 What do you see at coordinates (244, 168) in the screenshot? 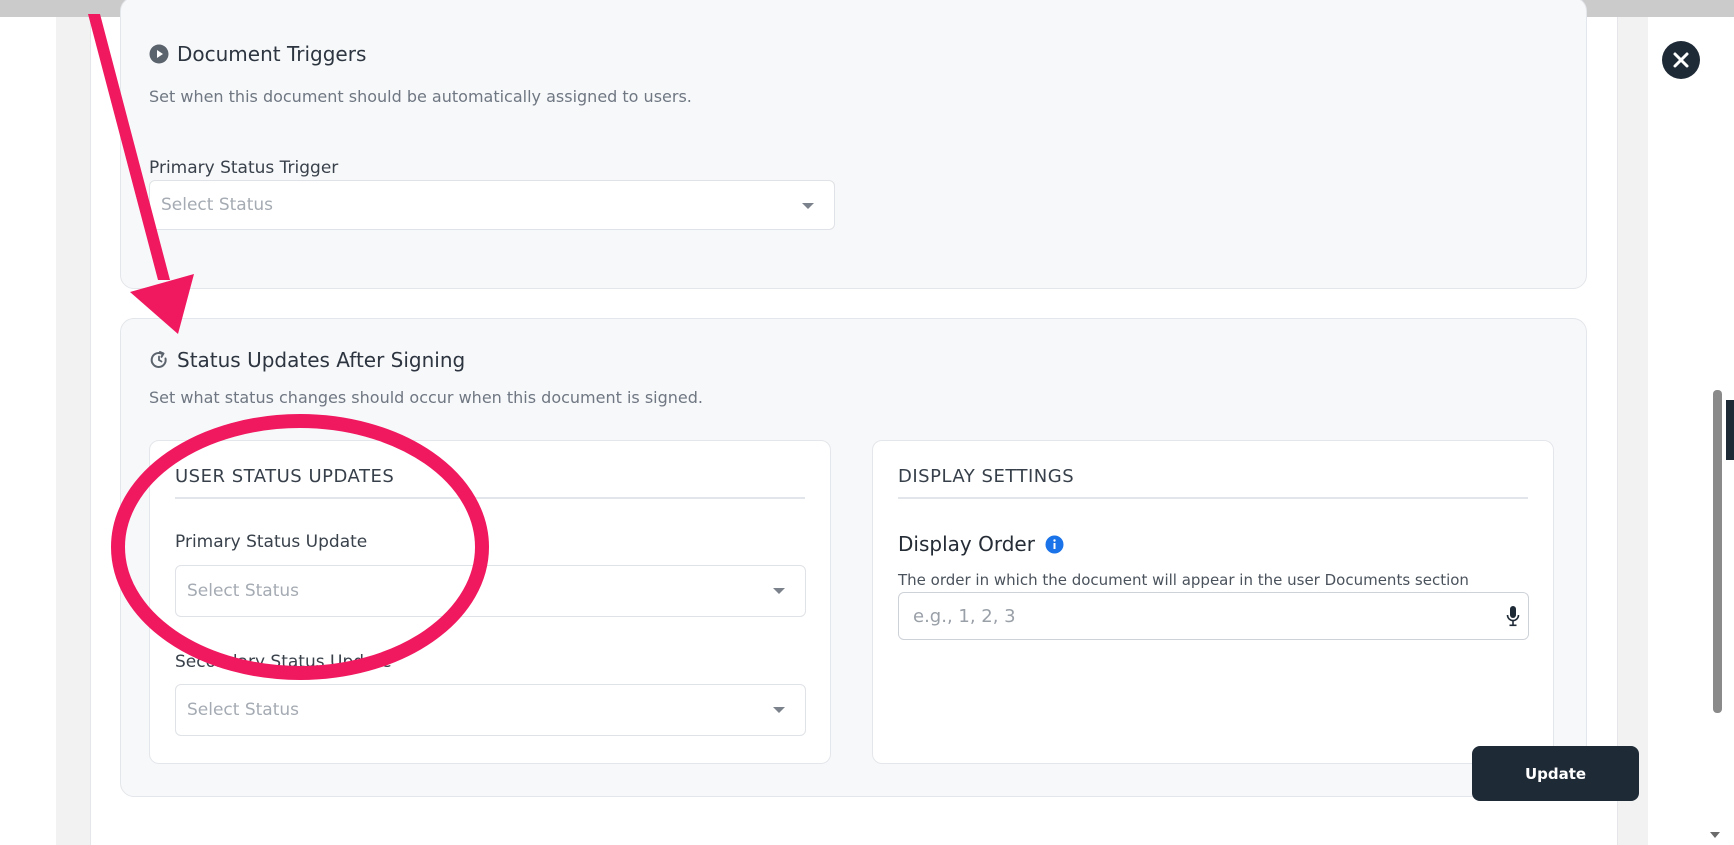
I see `primary-status-trigger-label: Primary Status Trigger` at bounding box center [244, 168].